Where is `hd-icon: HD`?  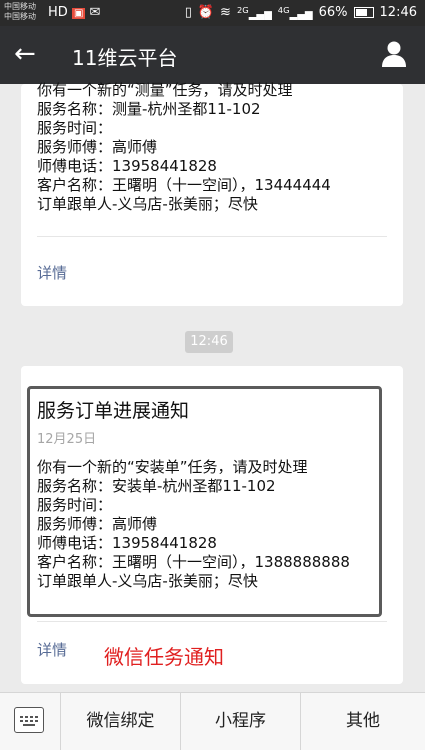 hd-icon: HD is located at coordinates (58, 12).